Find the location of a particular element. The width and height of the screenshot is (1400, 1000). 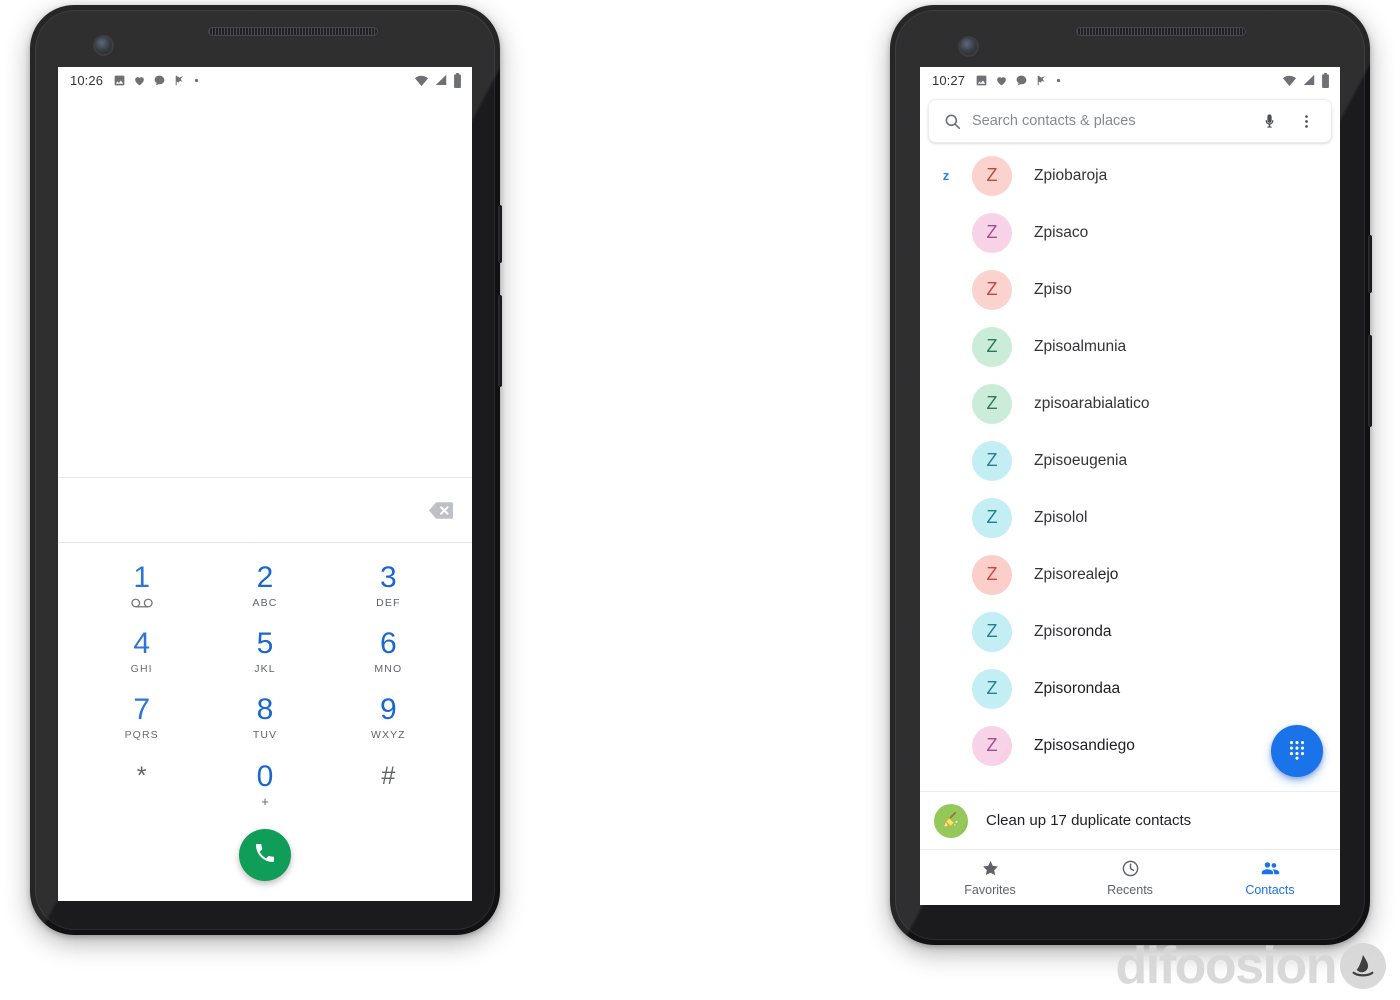

dialpad-key-hash: # is located at coordinates (388, 784).